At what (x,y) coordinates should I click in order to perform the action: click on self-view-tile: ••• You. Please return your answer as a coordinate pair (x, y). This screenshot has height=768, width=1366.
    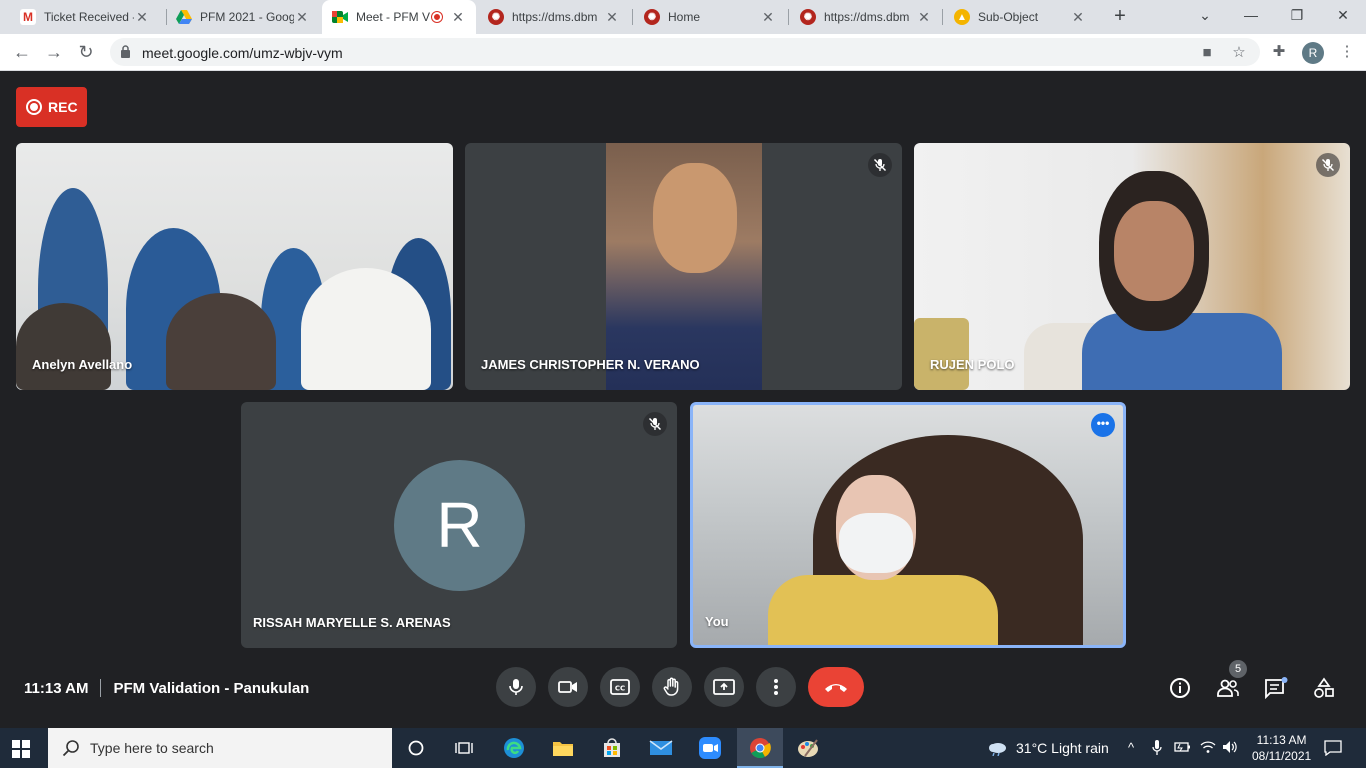
    Looking at the image, I should click on (908, 525).